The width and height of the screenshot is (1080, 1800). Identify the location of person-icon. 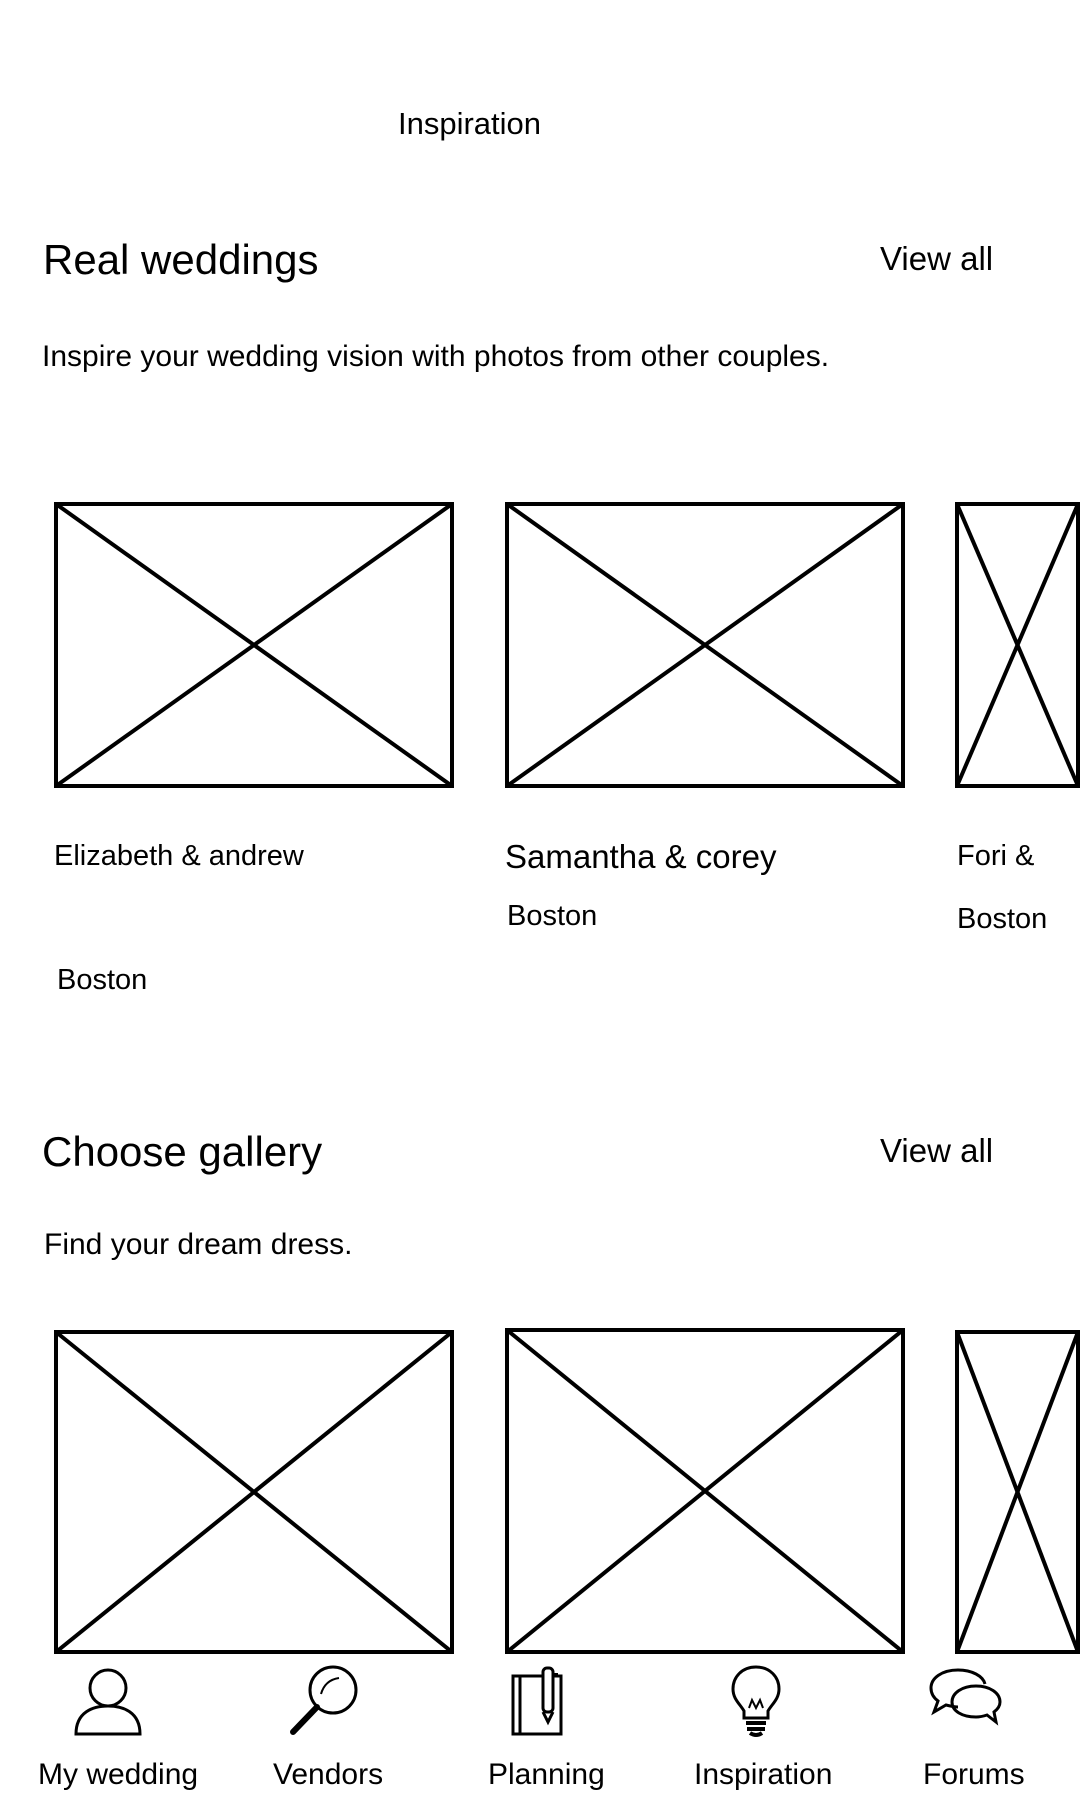
(108, 1701).